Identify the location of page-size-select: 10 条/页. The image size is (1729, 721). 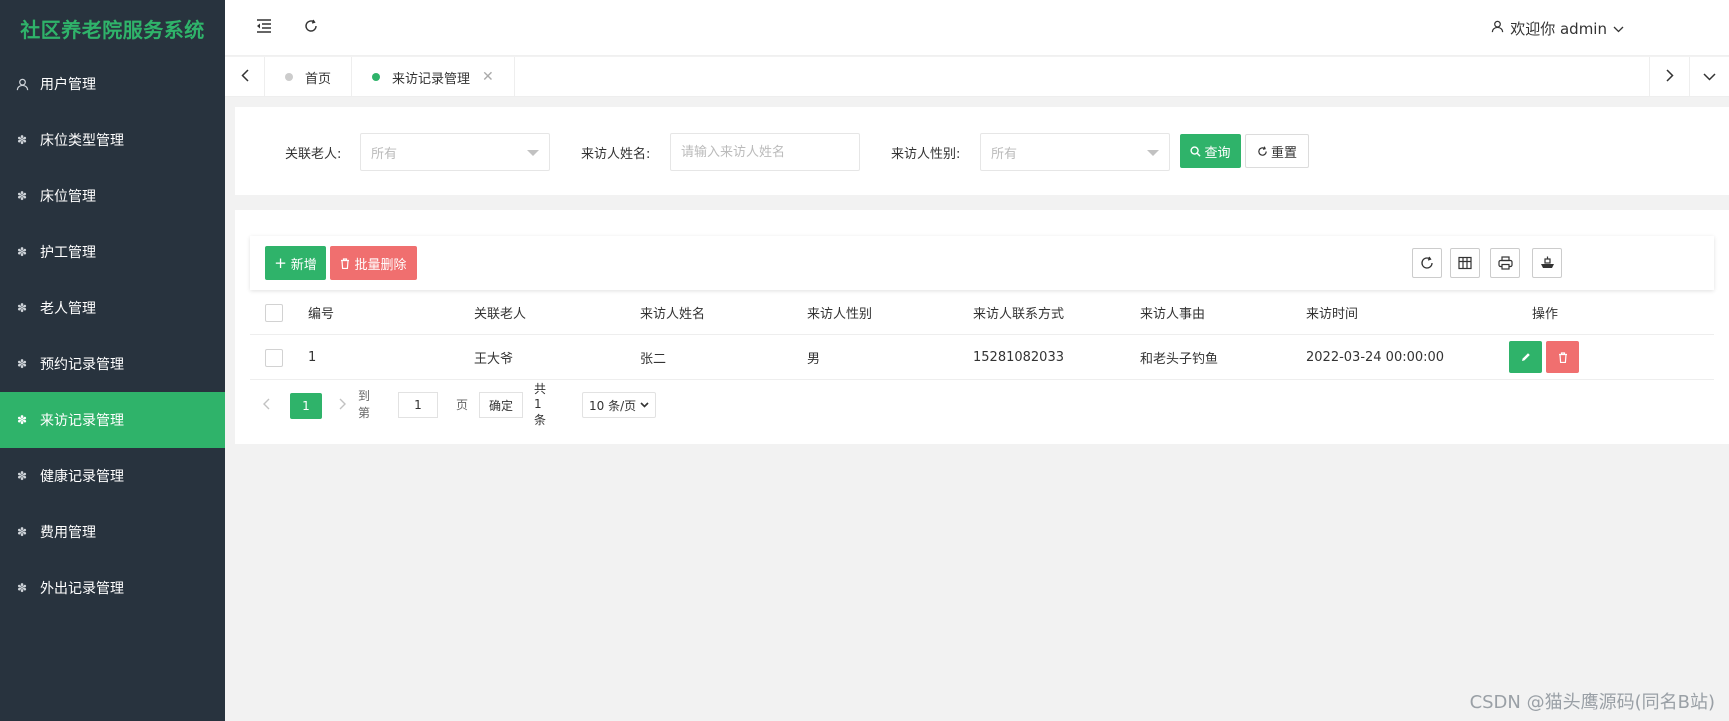
(619, 405).